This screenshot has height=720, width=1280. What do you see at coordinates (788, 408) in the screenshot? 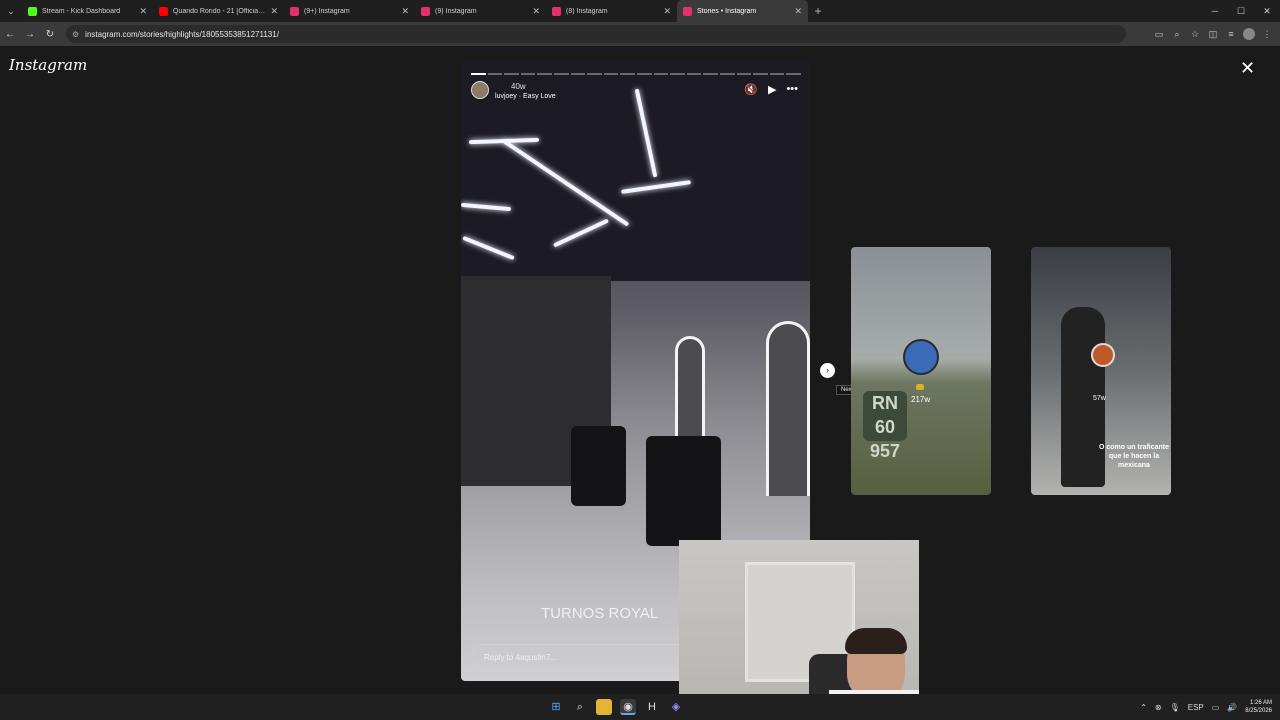
I see `mirror-arch` at bounding box center [788, 408].